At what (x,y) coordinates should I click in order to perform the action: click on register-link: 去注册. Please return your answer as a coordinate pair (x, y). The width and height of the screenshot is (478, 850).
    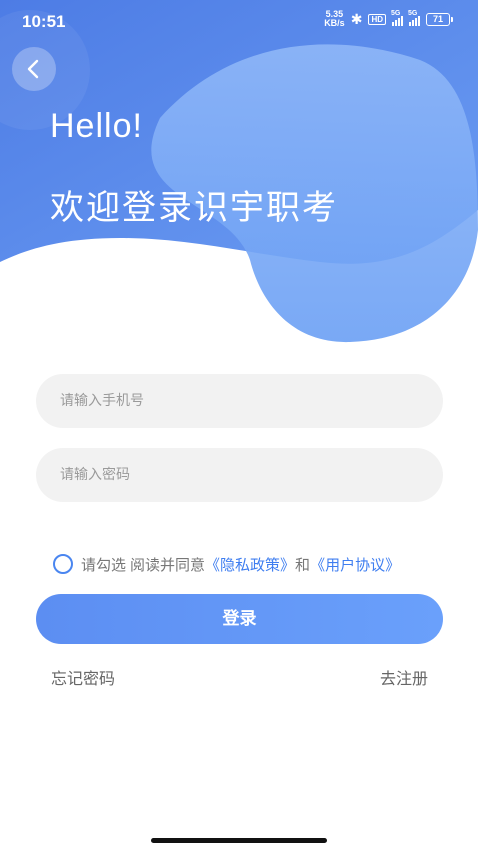
    Looking at the image, I should click on (404, 677).